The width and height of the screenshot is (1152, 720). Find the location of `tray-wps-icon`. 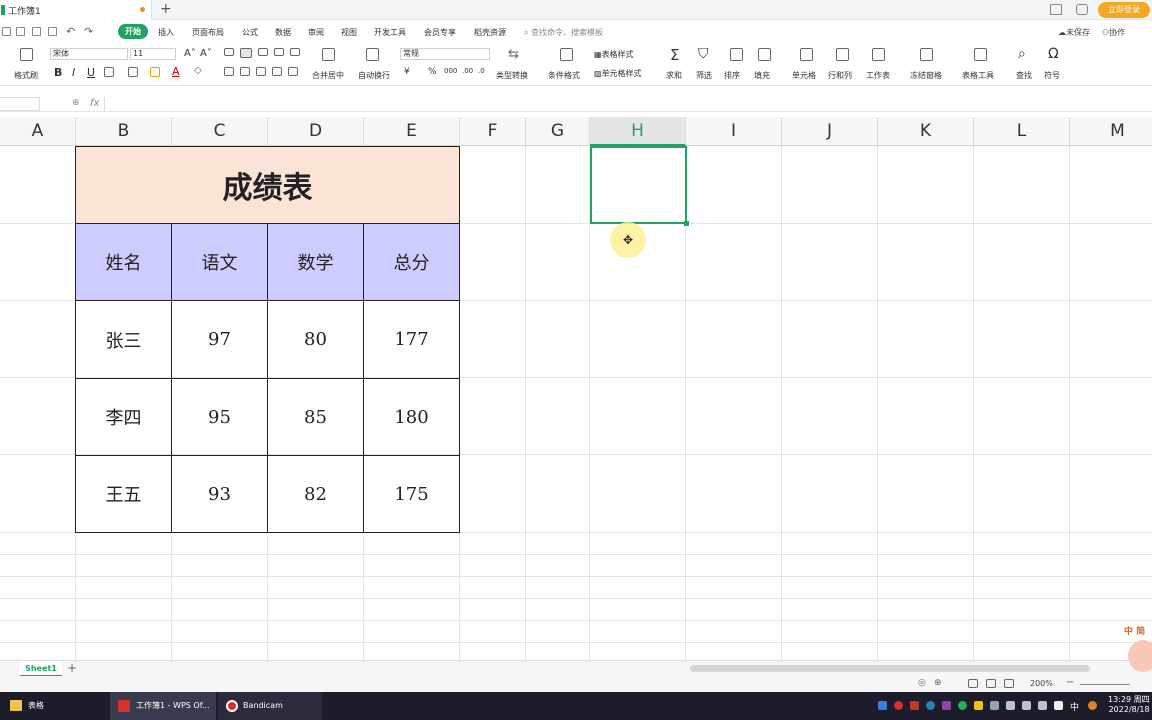

tray-wps-icon is located at coordinates (914, 705).